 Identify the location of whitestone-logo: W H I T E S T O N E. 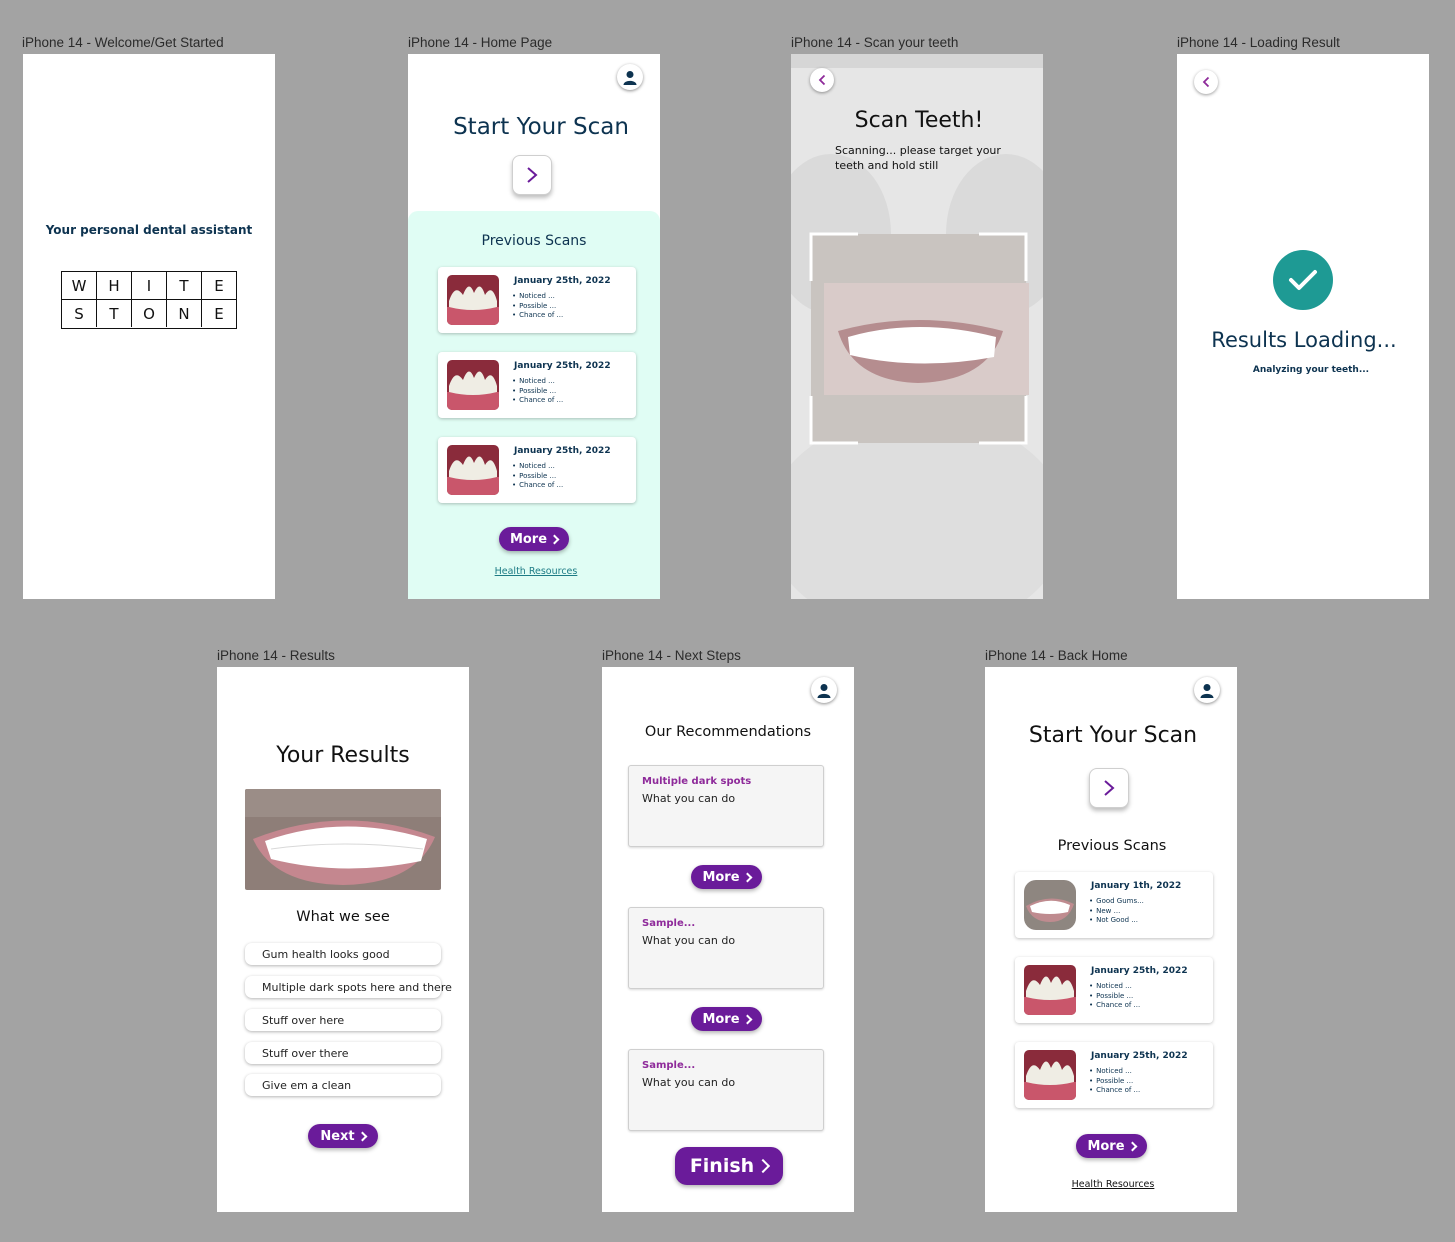
(149, 300).